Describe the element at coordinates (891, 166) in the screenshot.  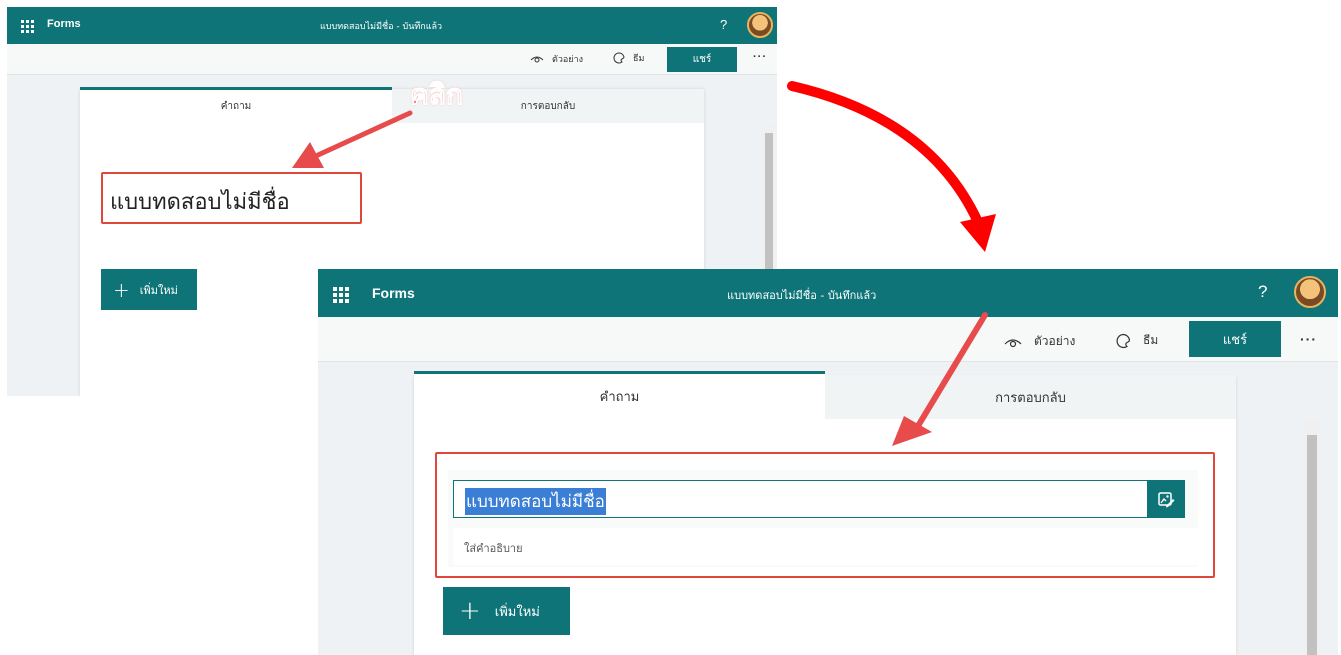
I see `transition-arrow` at that location.